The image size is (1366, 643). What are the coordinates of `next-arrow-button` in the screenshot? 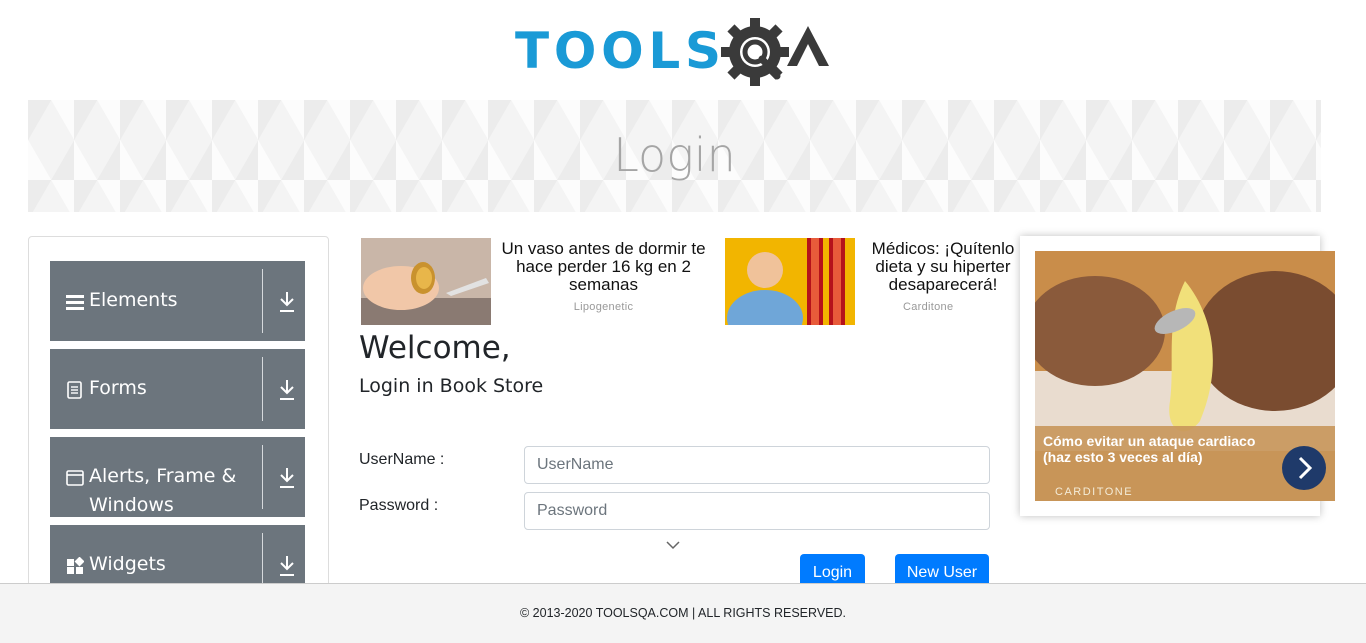 It's located at (1304, 468).